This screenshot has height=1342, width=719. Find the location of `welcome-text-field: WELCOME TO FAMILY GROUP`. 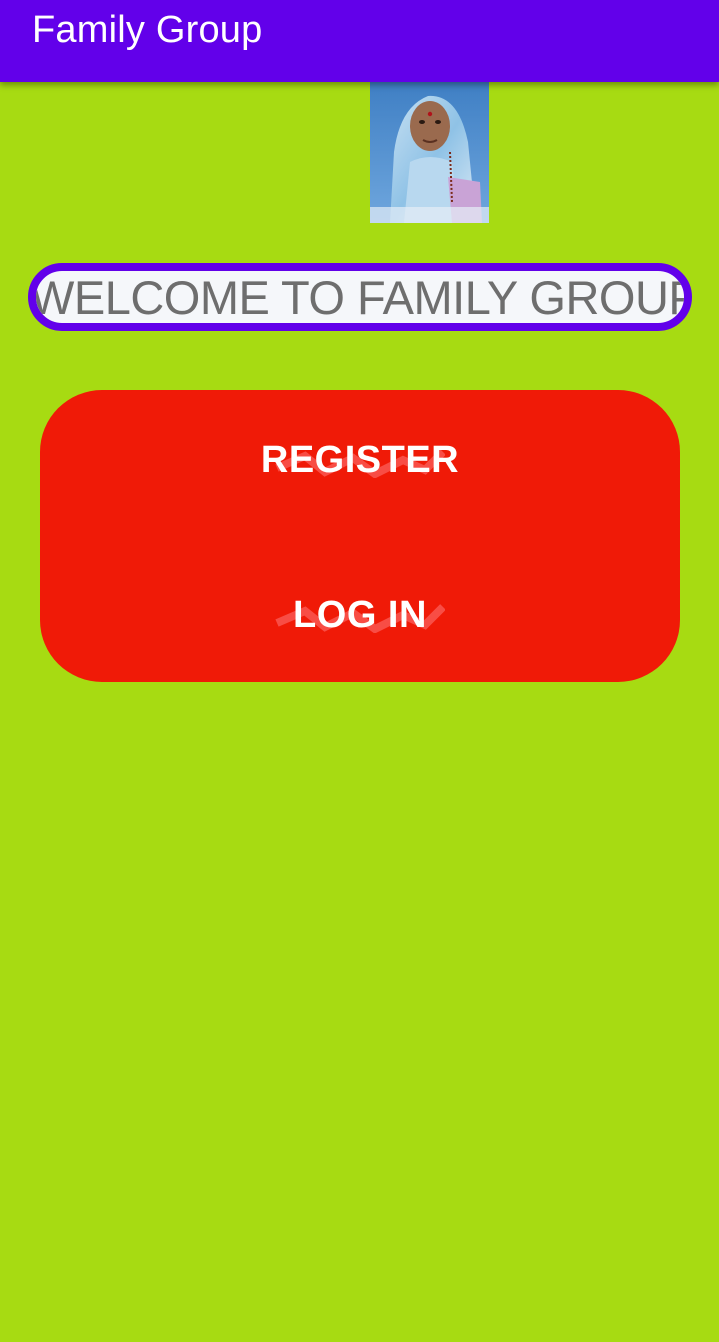

welcome-text-field: WELCOME TO FAMILY GROUP is located at coordinates (360, 297).